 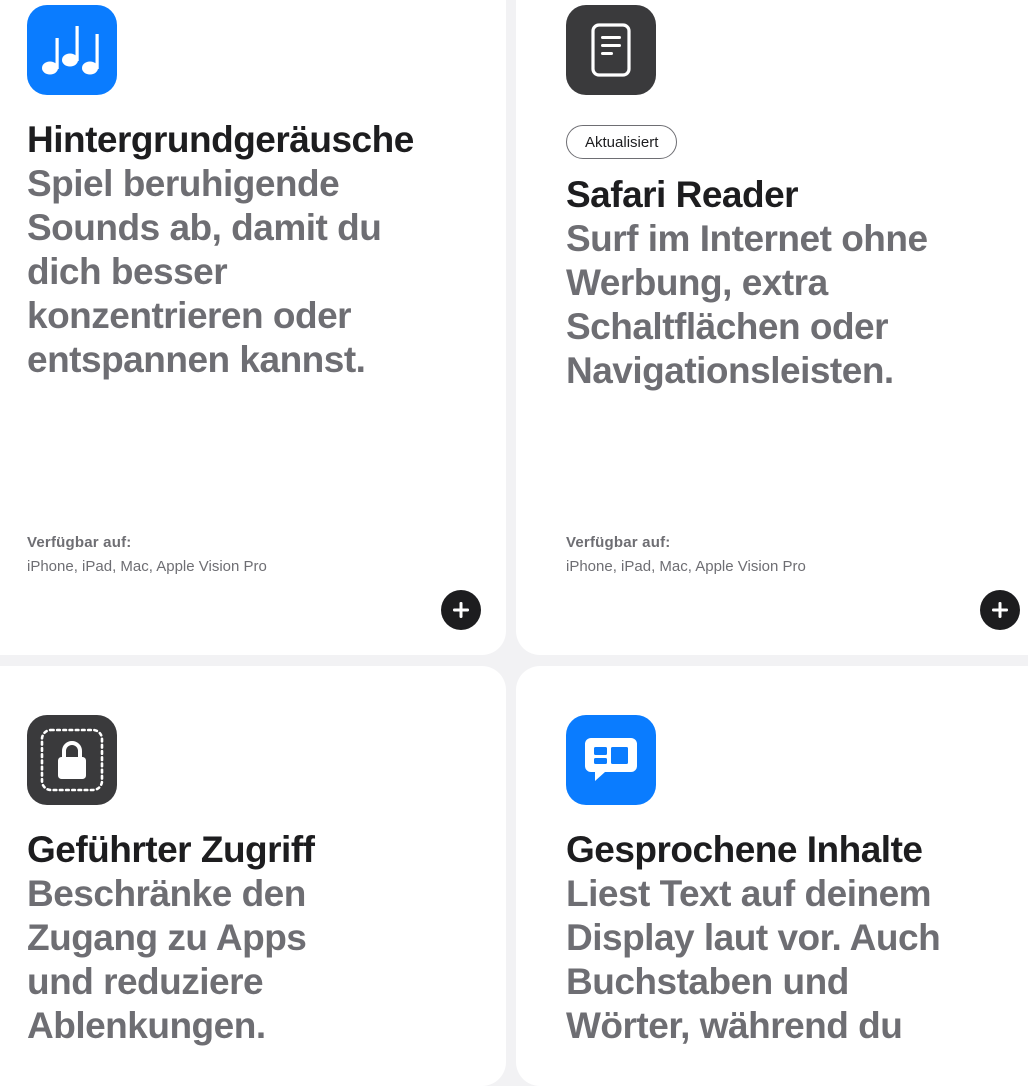 What do you see at coordinates (72, 50) in the screenshot?
I see `music-notes-icon` at bounding box center [72, 50].